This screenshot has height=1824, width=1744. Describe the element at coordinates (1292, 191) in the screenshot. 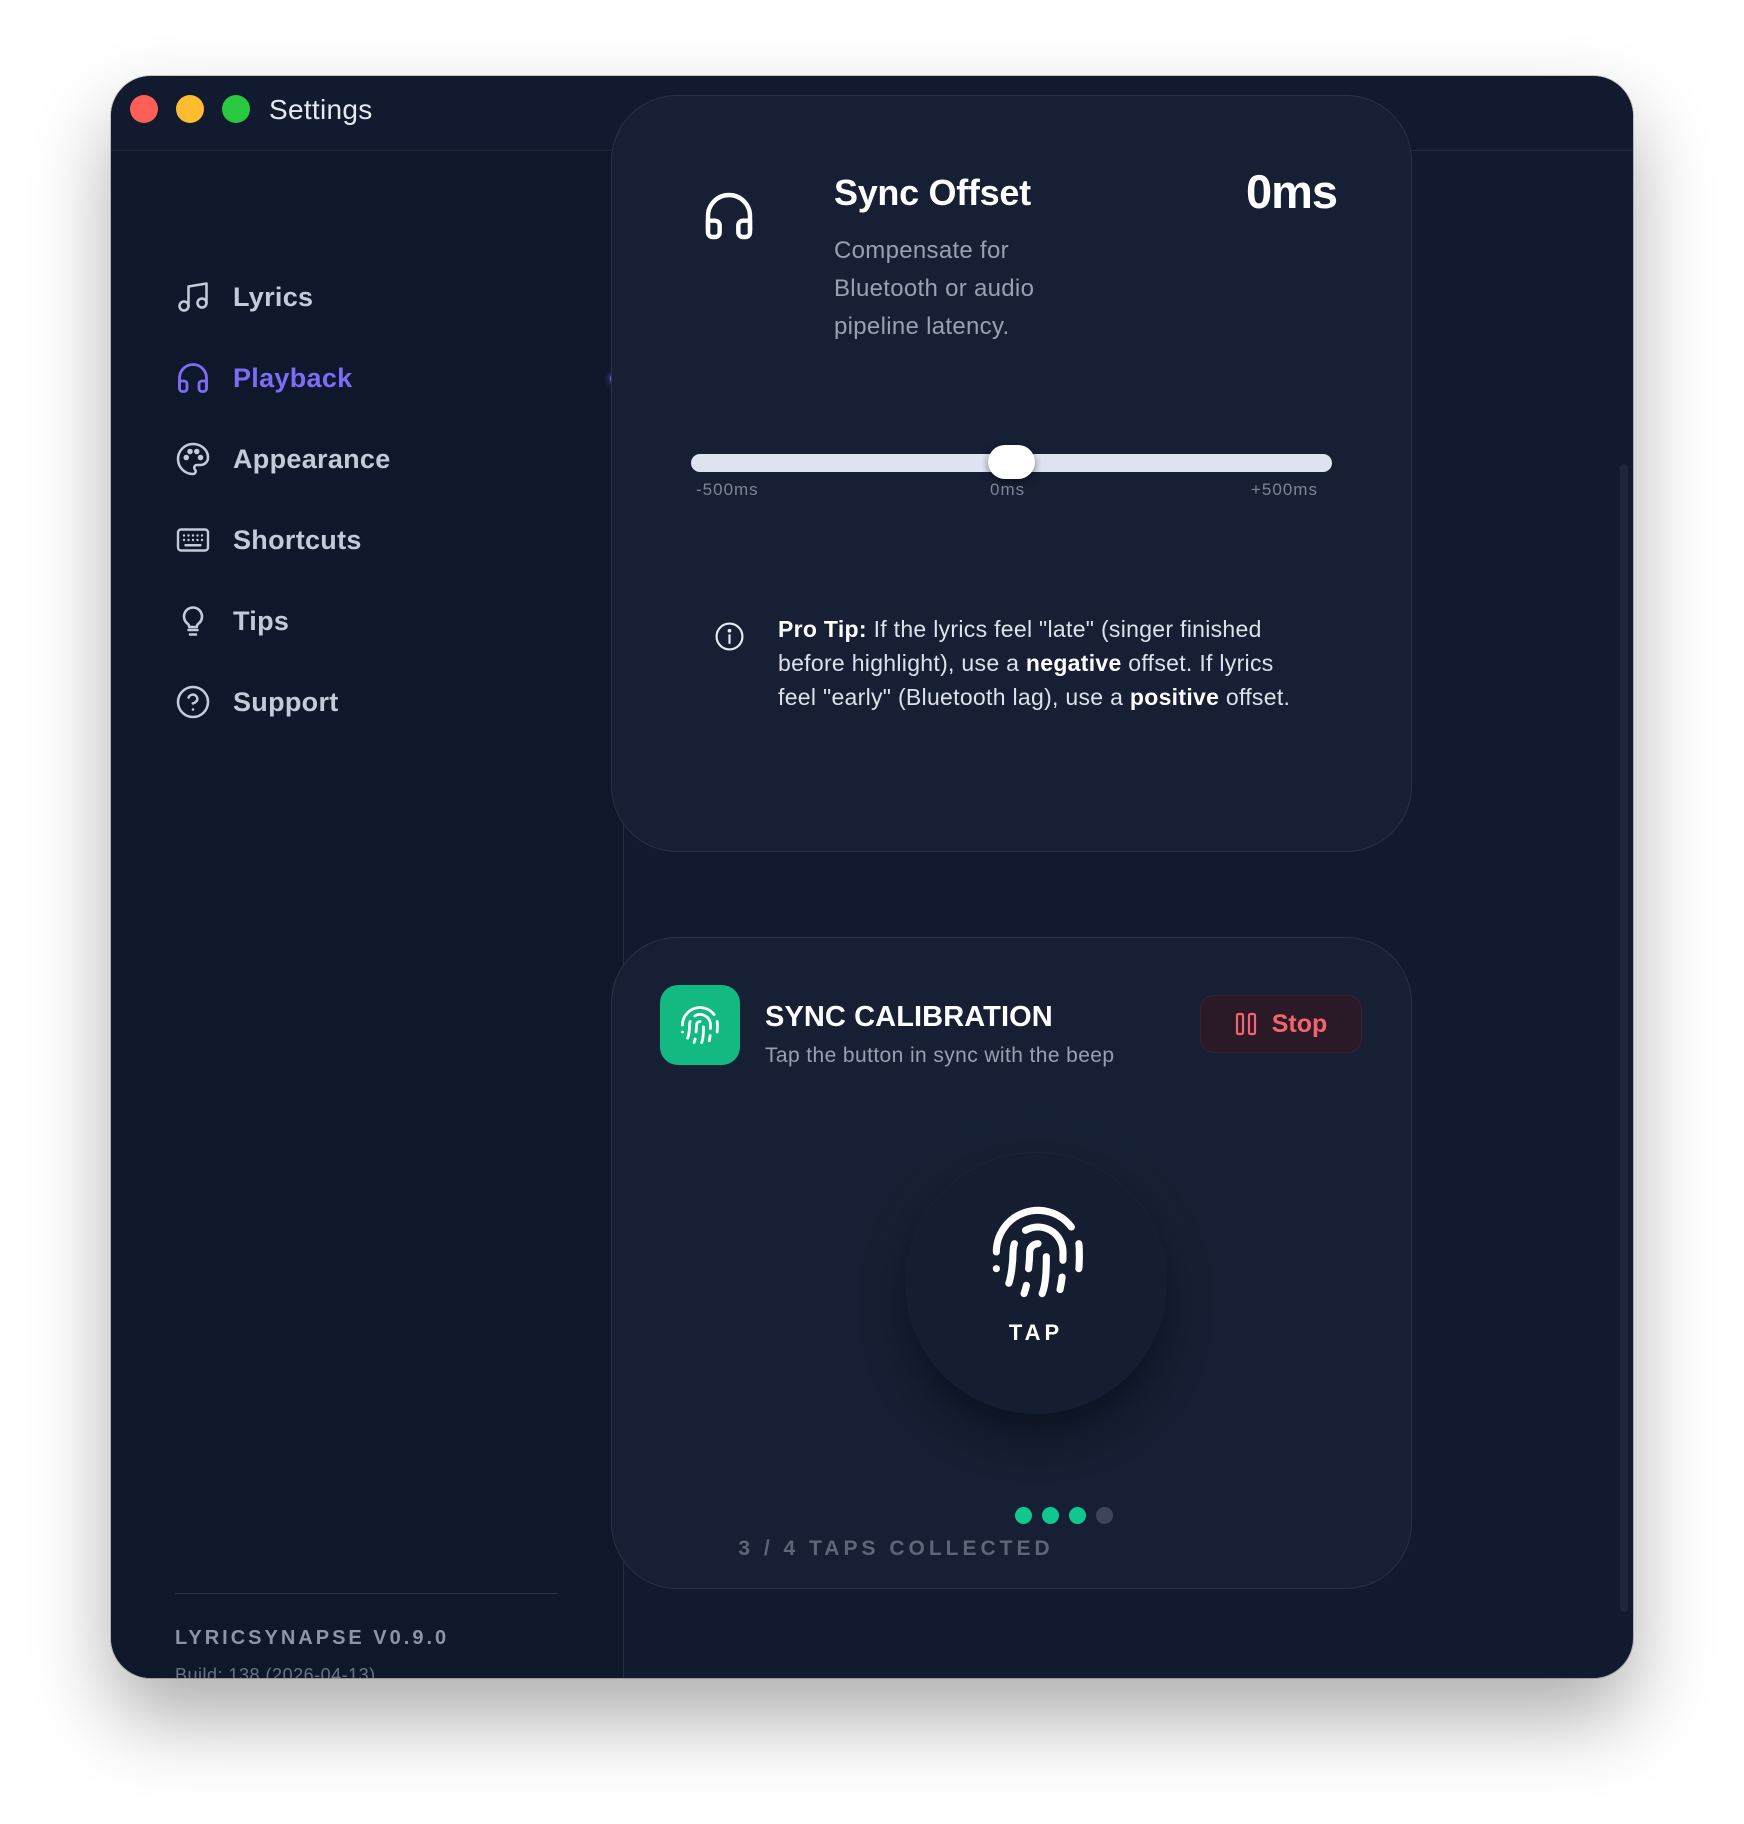

I see `sync-offset-value: 0ms` at that location.